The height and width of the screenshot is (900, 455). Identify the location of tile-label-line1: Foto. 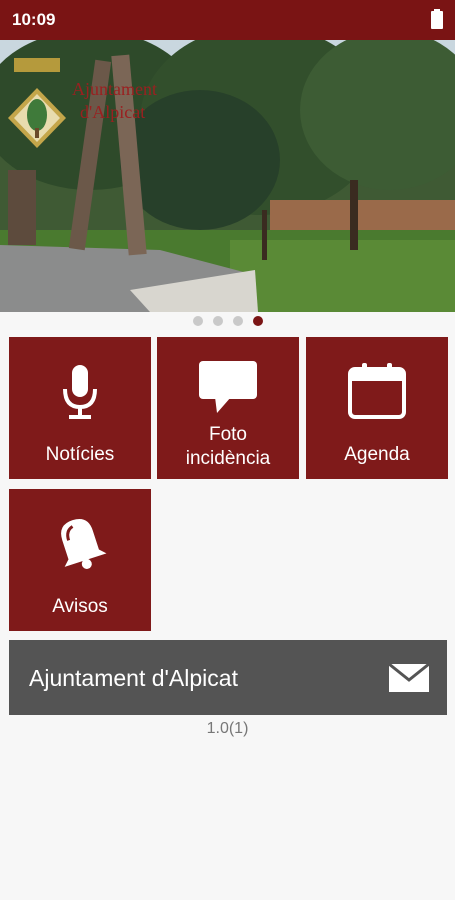
(228, 434).